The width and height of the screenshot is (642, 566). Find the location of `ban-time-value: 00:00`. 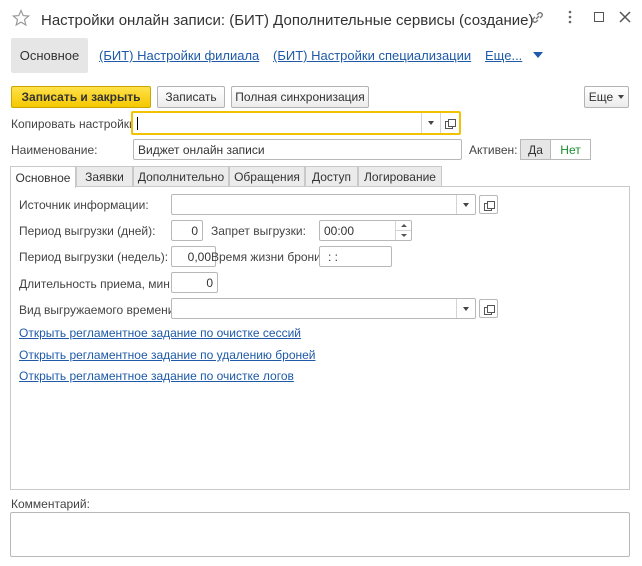

ban-time-value: 00:00 is located at coordinates (339, 230).